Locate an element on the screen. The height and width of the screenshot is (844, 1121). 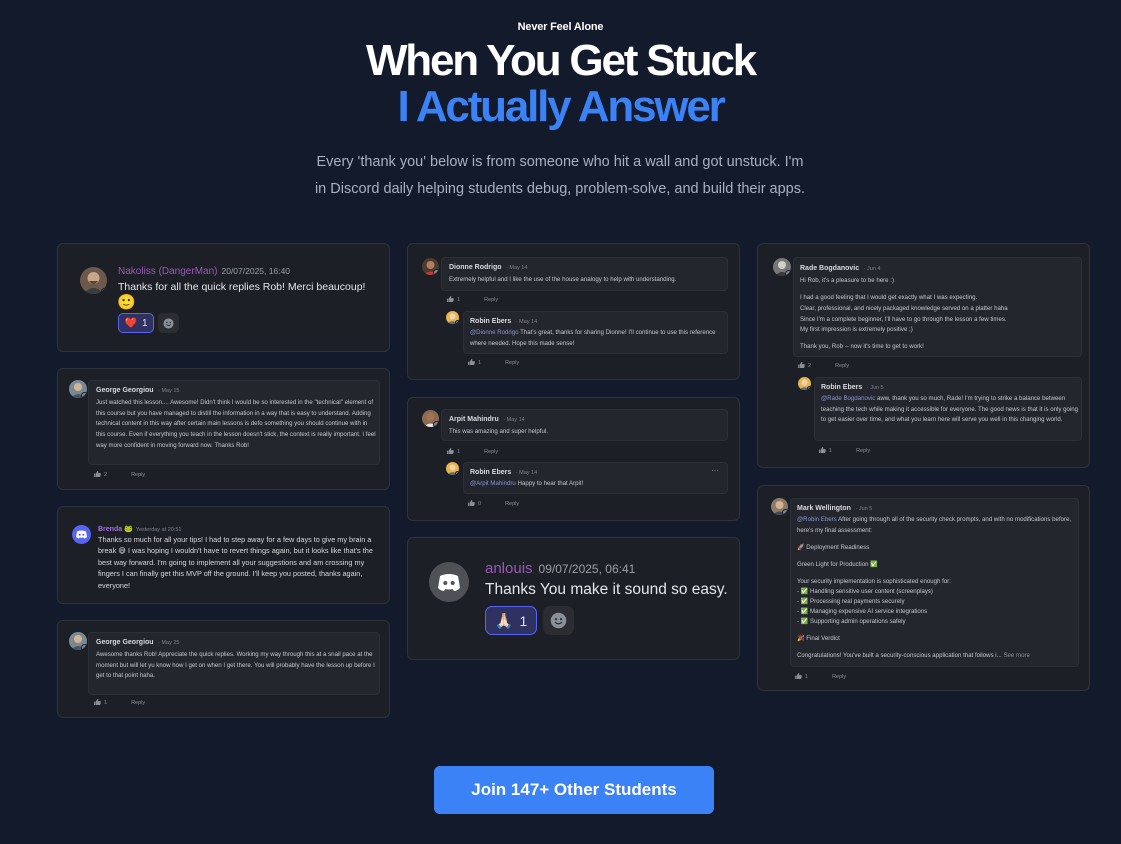
username: anlouis is located at coordinates (509, 568).